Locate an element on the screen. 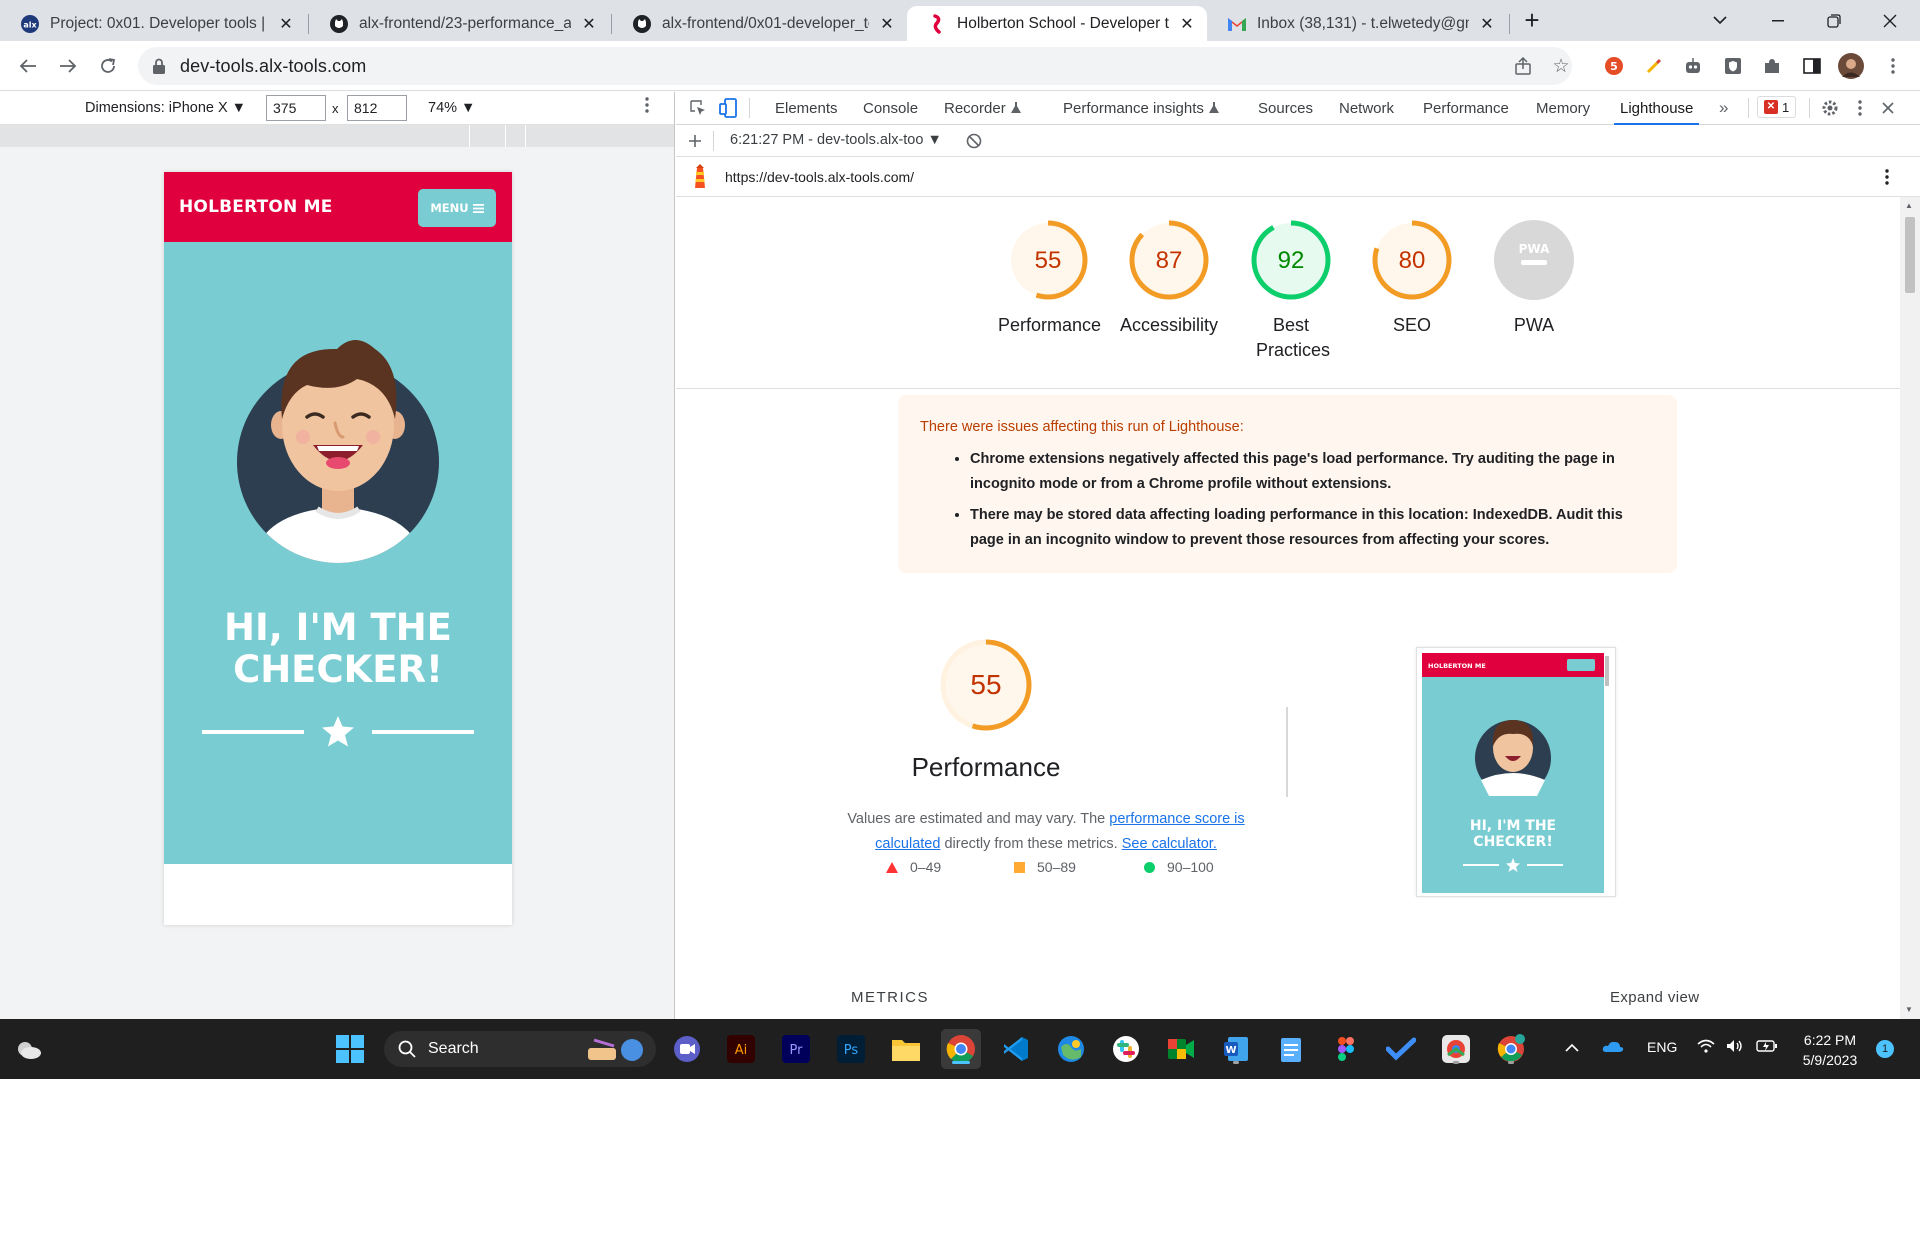 Image resolution: width=1920 pixels, height=1258 pixels. device-height-input is located at coordinates (377, 108).